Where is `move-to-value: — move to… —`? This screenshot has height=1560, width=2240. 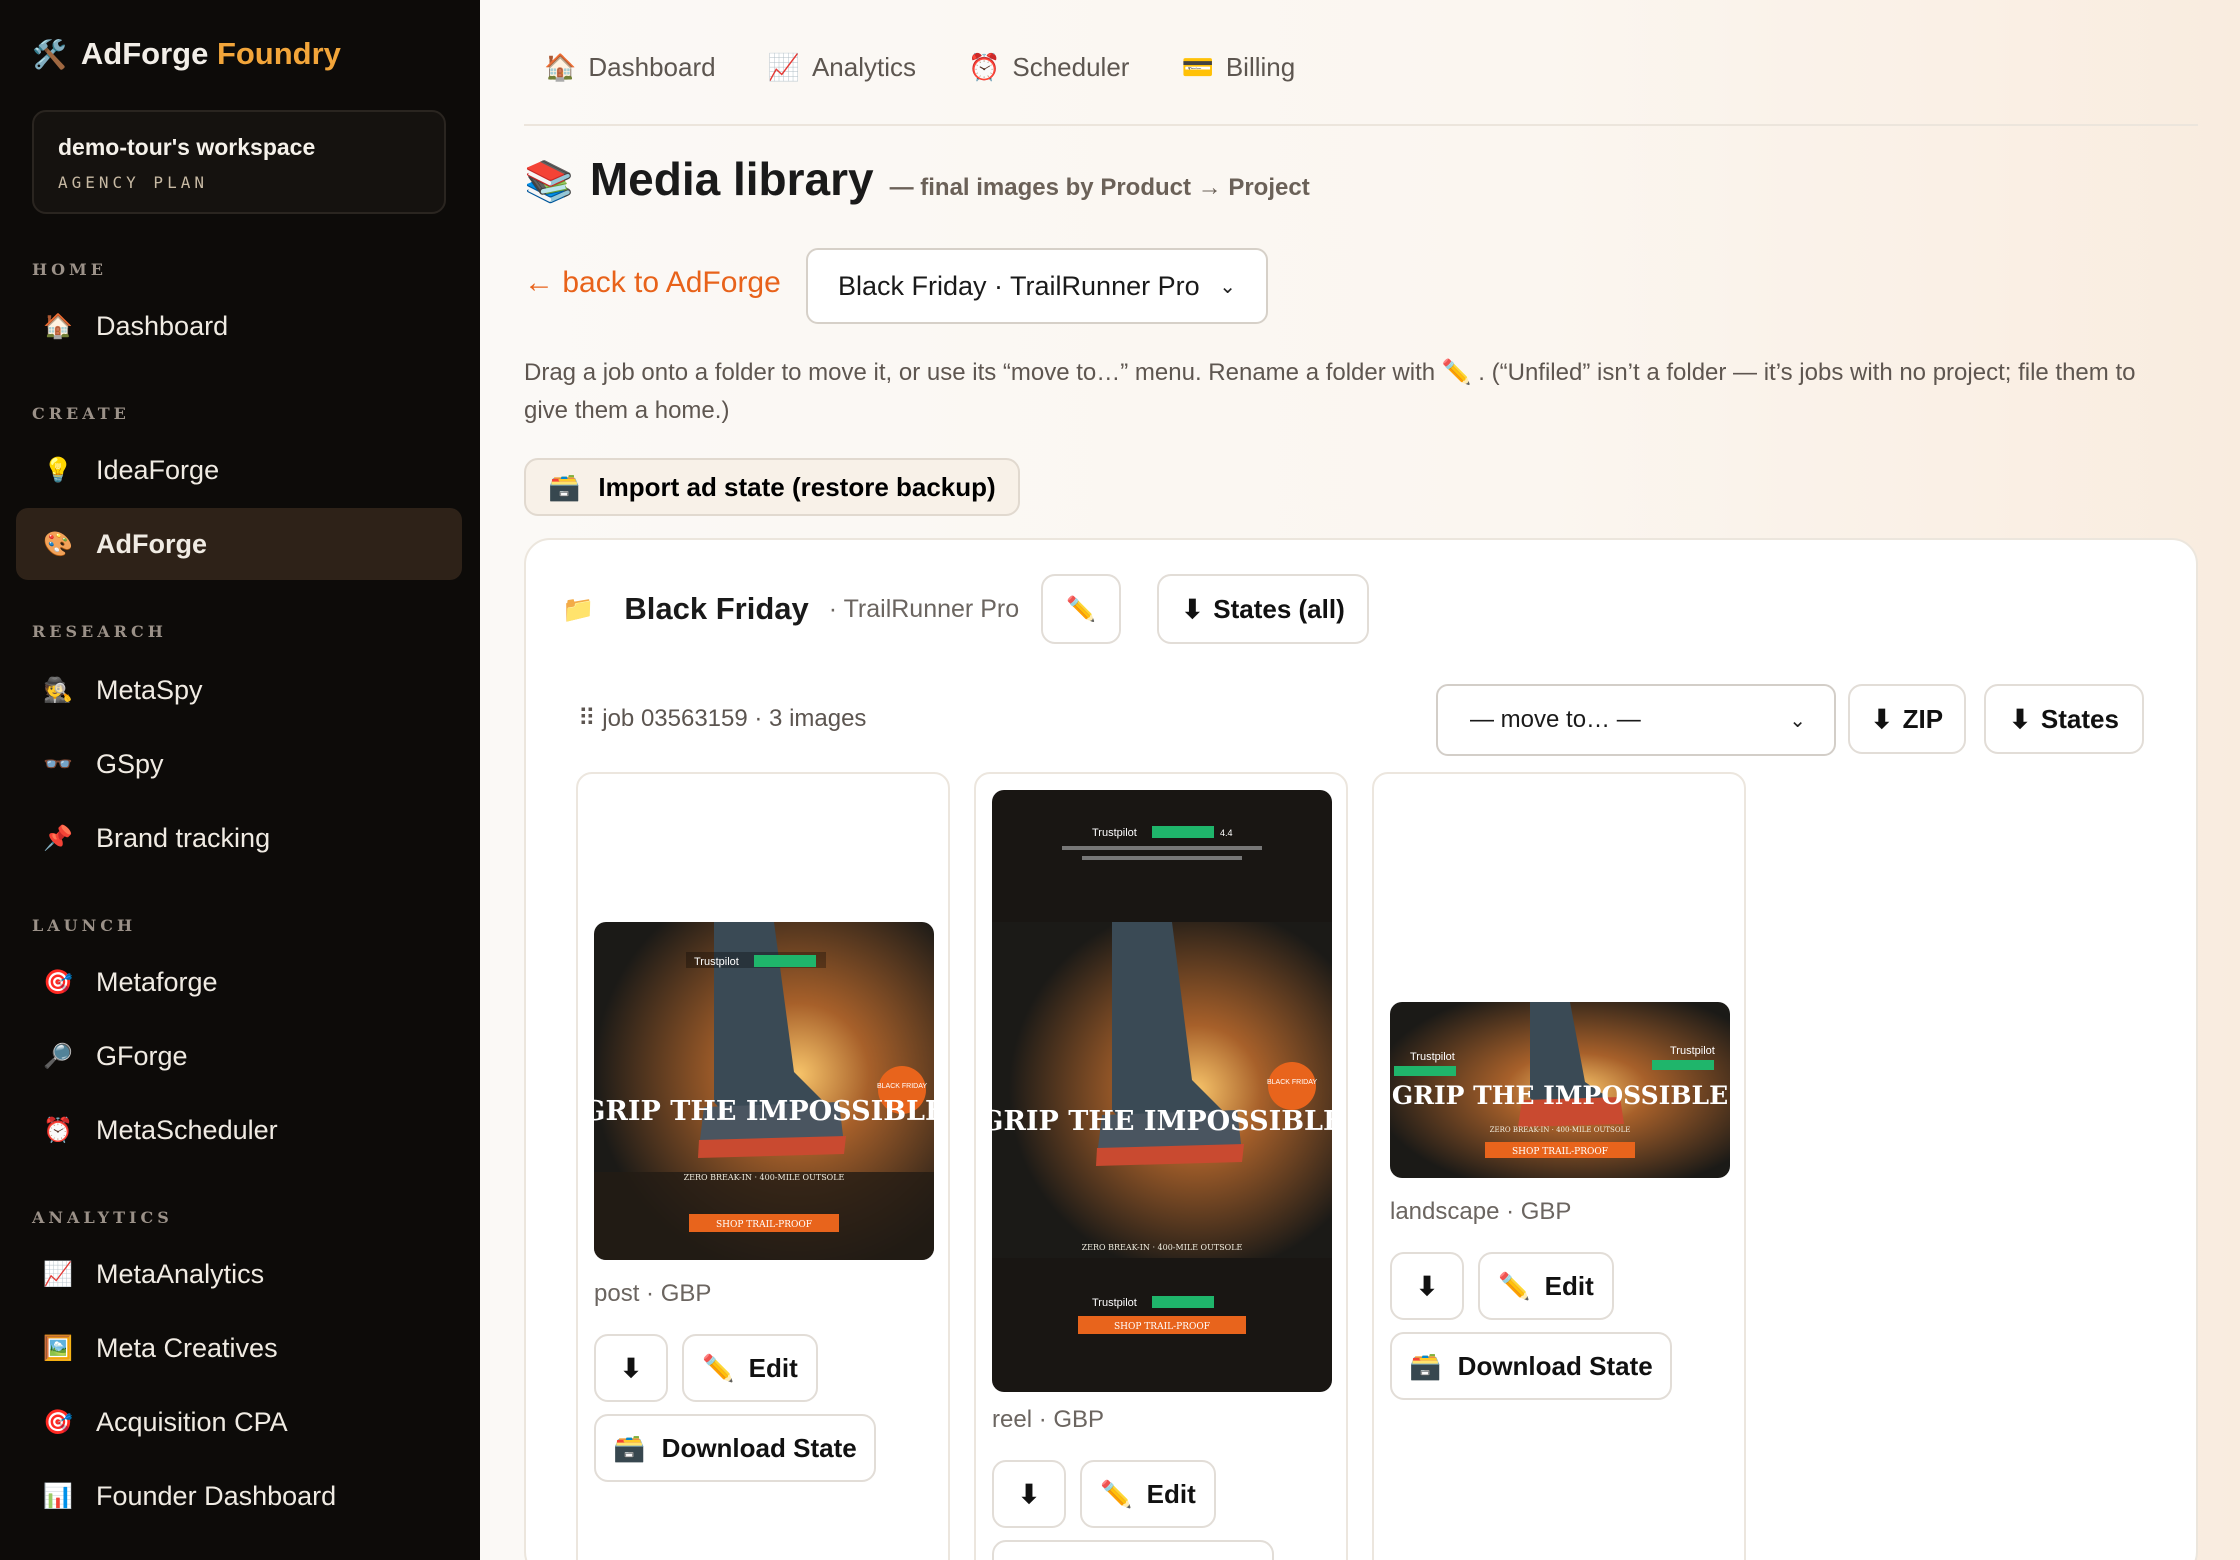
move-to-value: — move to… — is located at coordinates (1555, 719).